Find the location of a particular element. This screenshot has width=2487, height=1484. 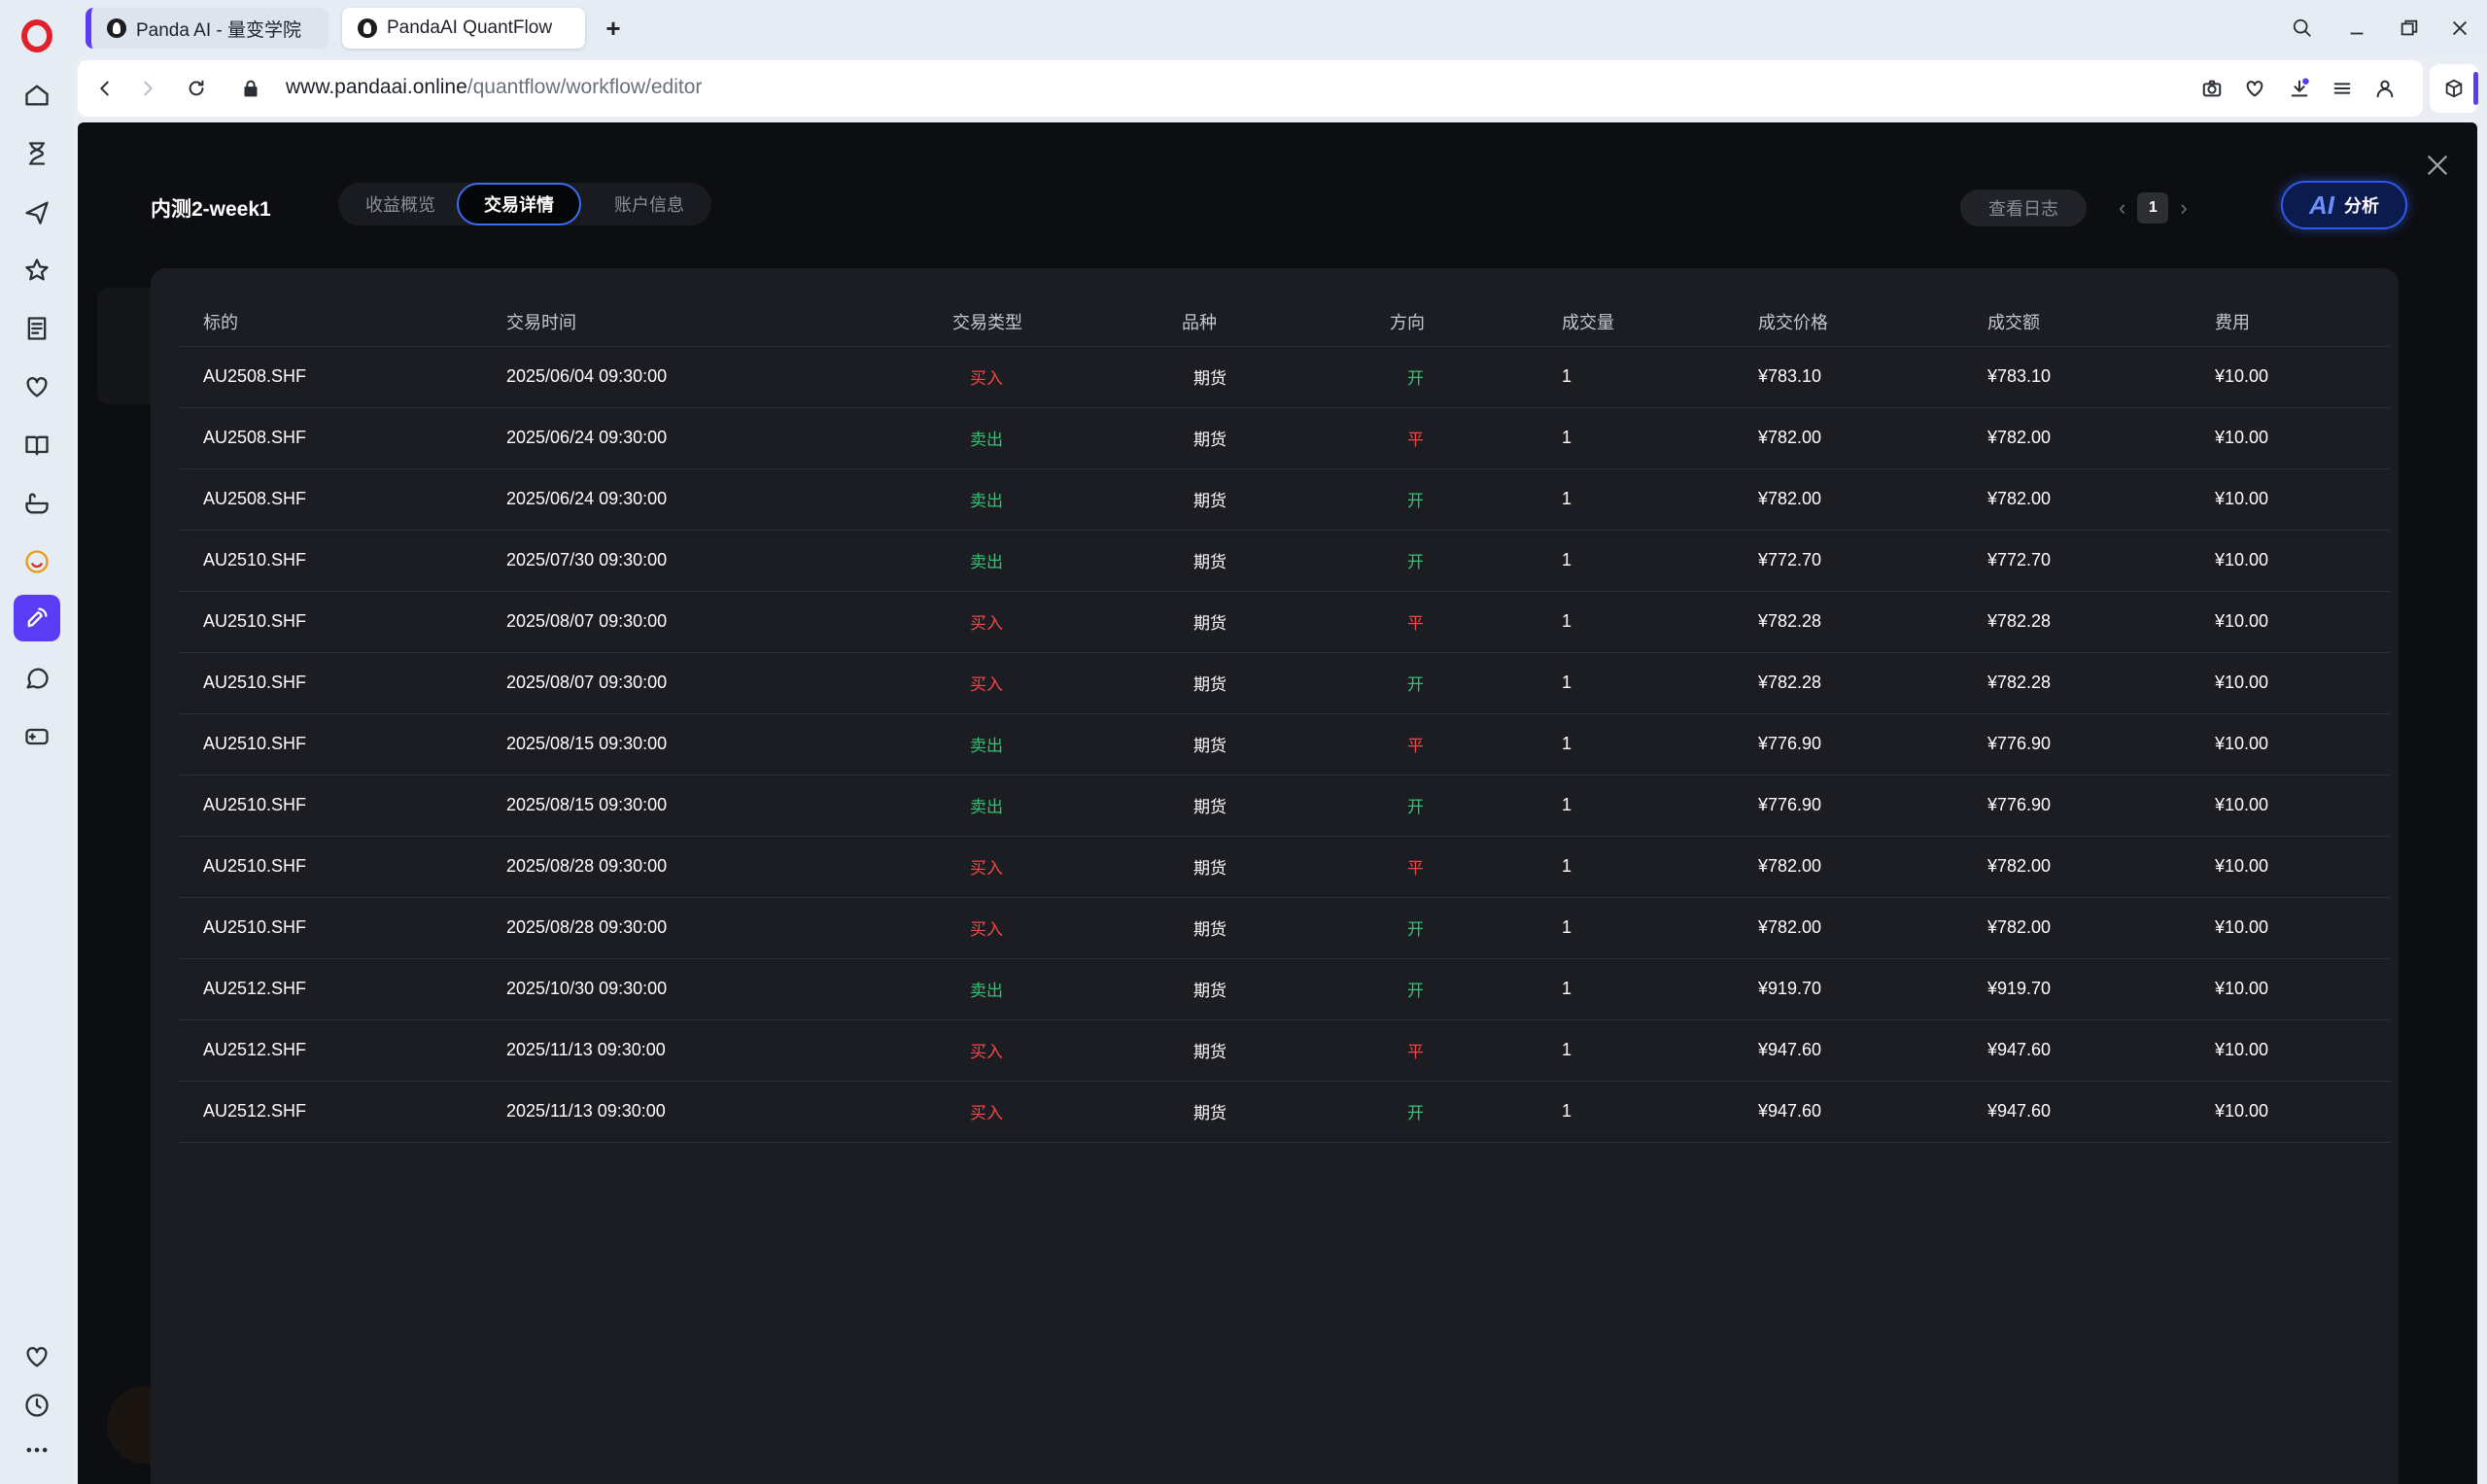

cell-price: ¥782.00 is located at coordinates (1850, 438).